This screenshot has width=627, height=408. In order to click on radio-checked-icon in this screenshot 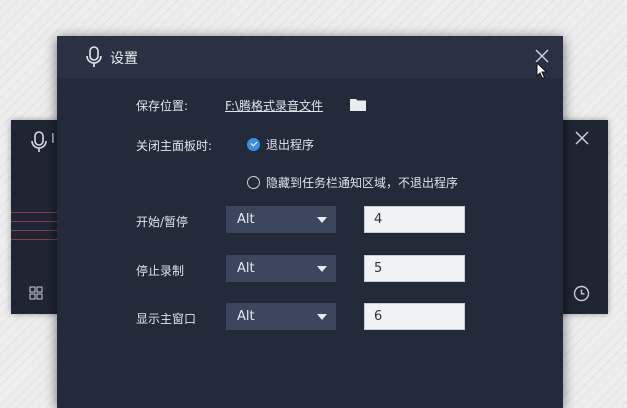, I will do `click(253, 144)`.